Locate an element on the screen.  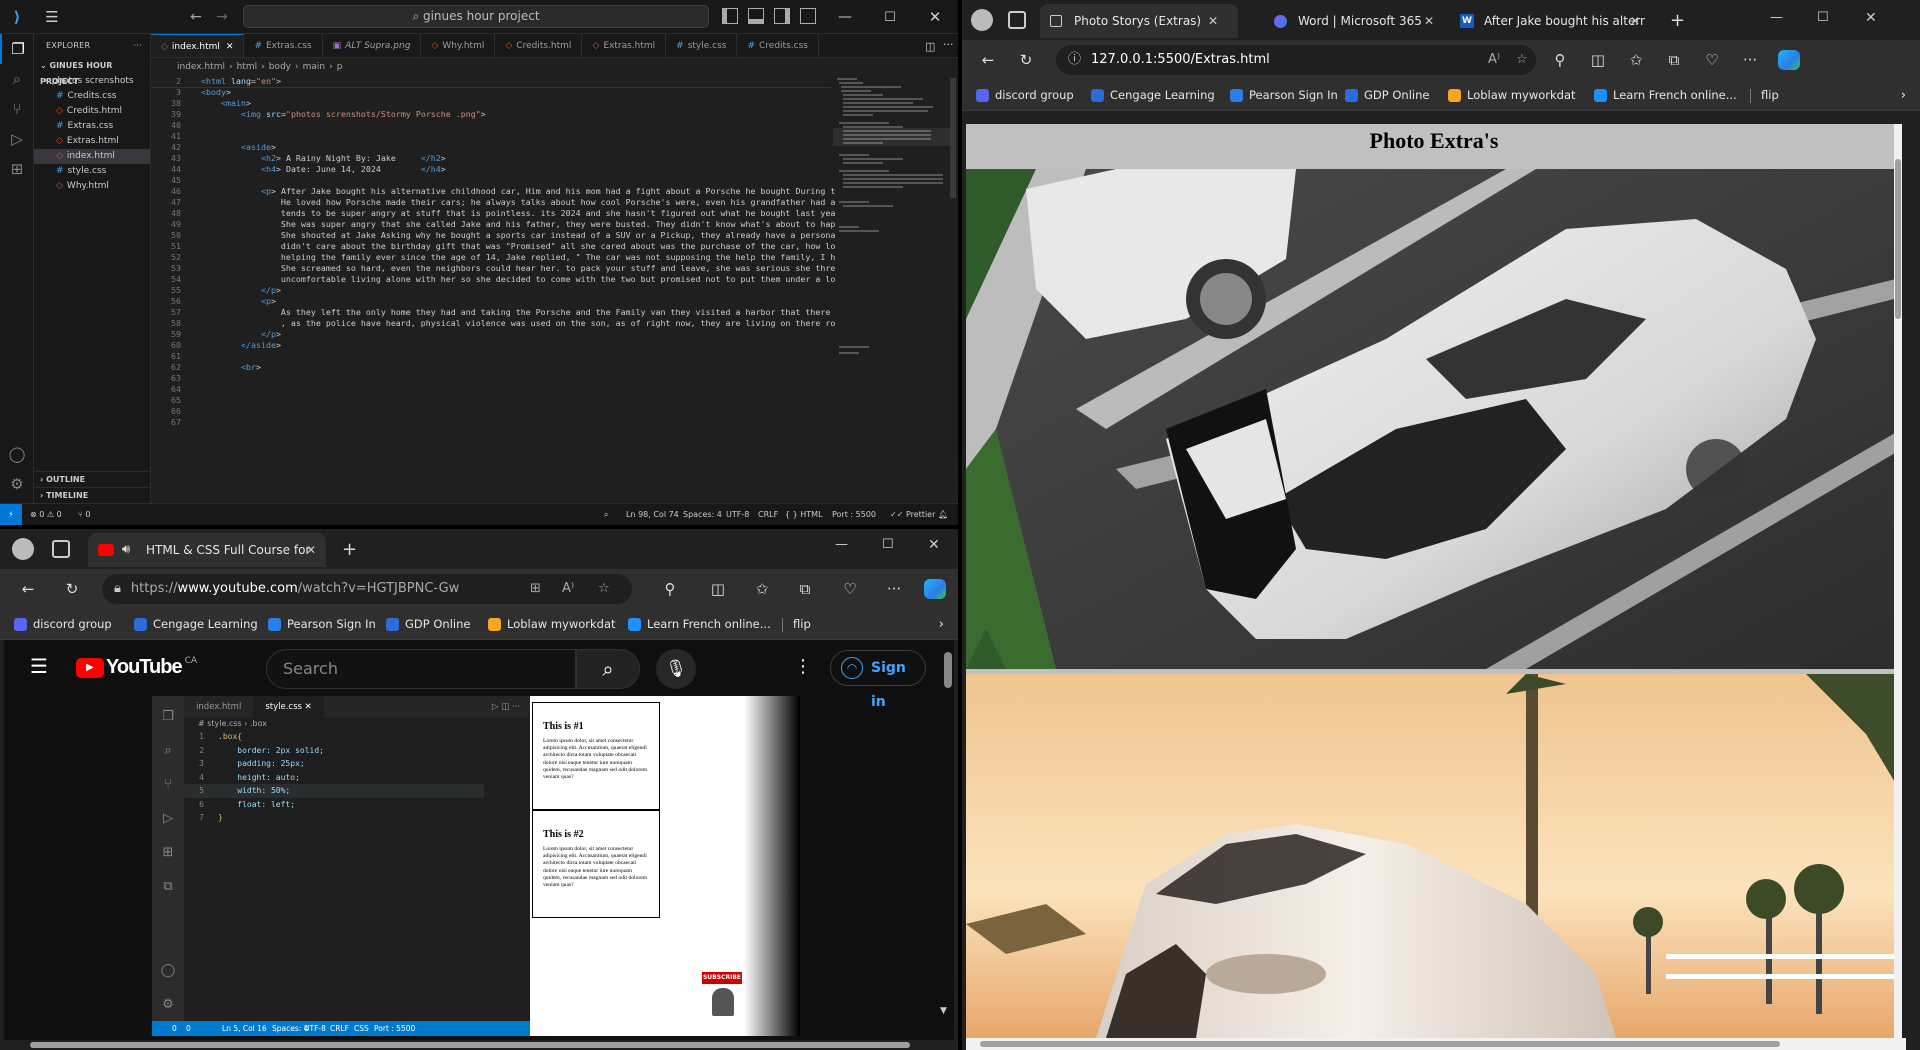
forward-arrow-icon: → is located at coordinates (222, 17).